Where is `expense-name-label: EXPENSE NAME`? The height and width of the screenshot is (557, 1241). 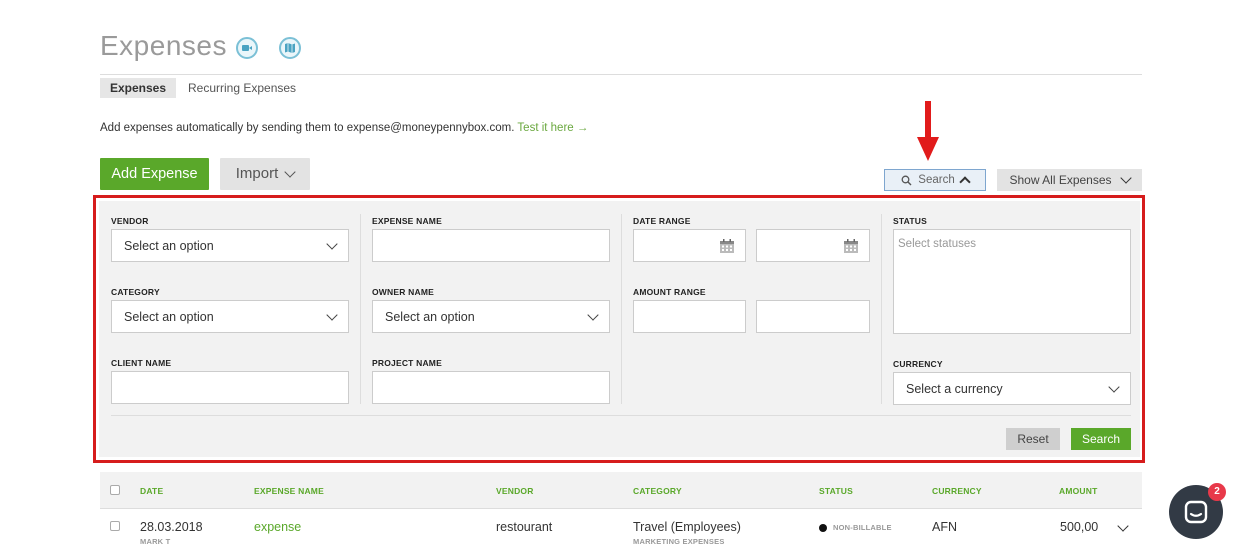
expense-name-label: EXPENSE NAME is located at coordinates (407, 221).